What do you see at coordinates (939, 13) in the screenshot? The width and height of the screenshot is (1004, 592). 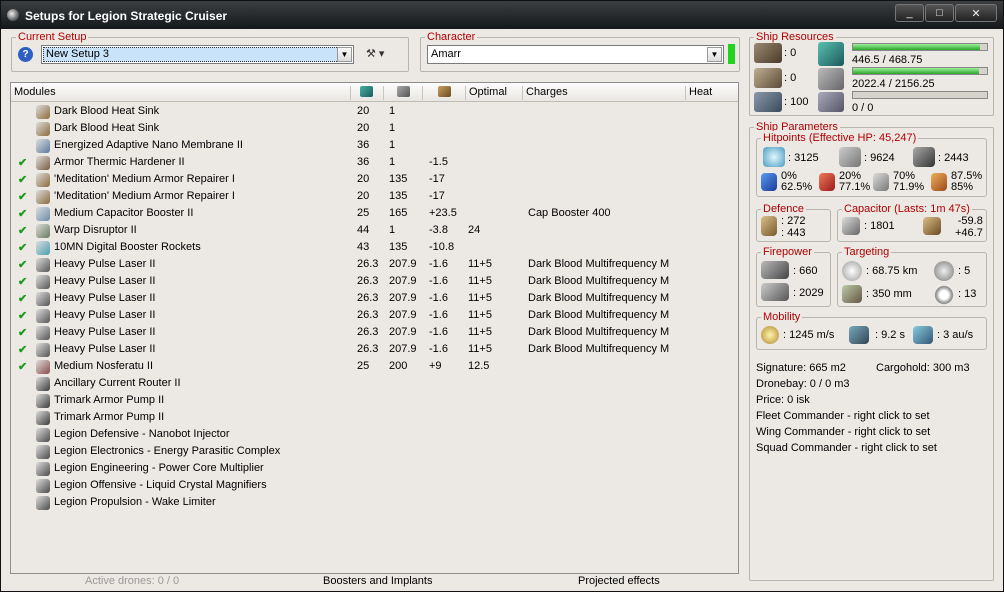 I see `maximize-button: □` at bounding box center [939, 13].